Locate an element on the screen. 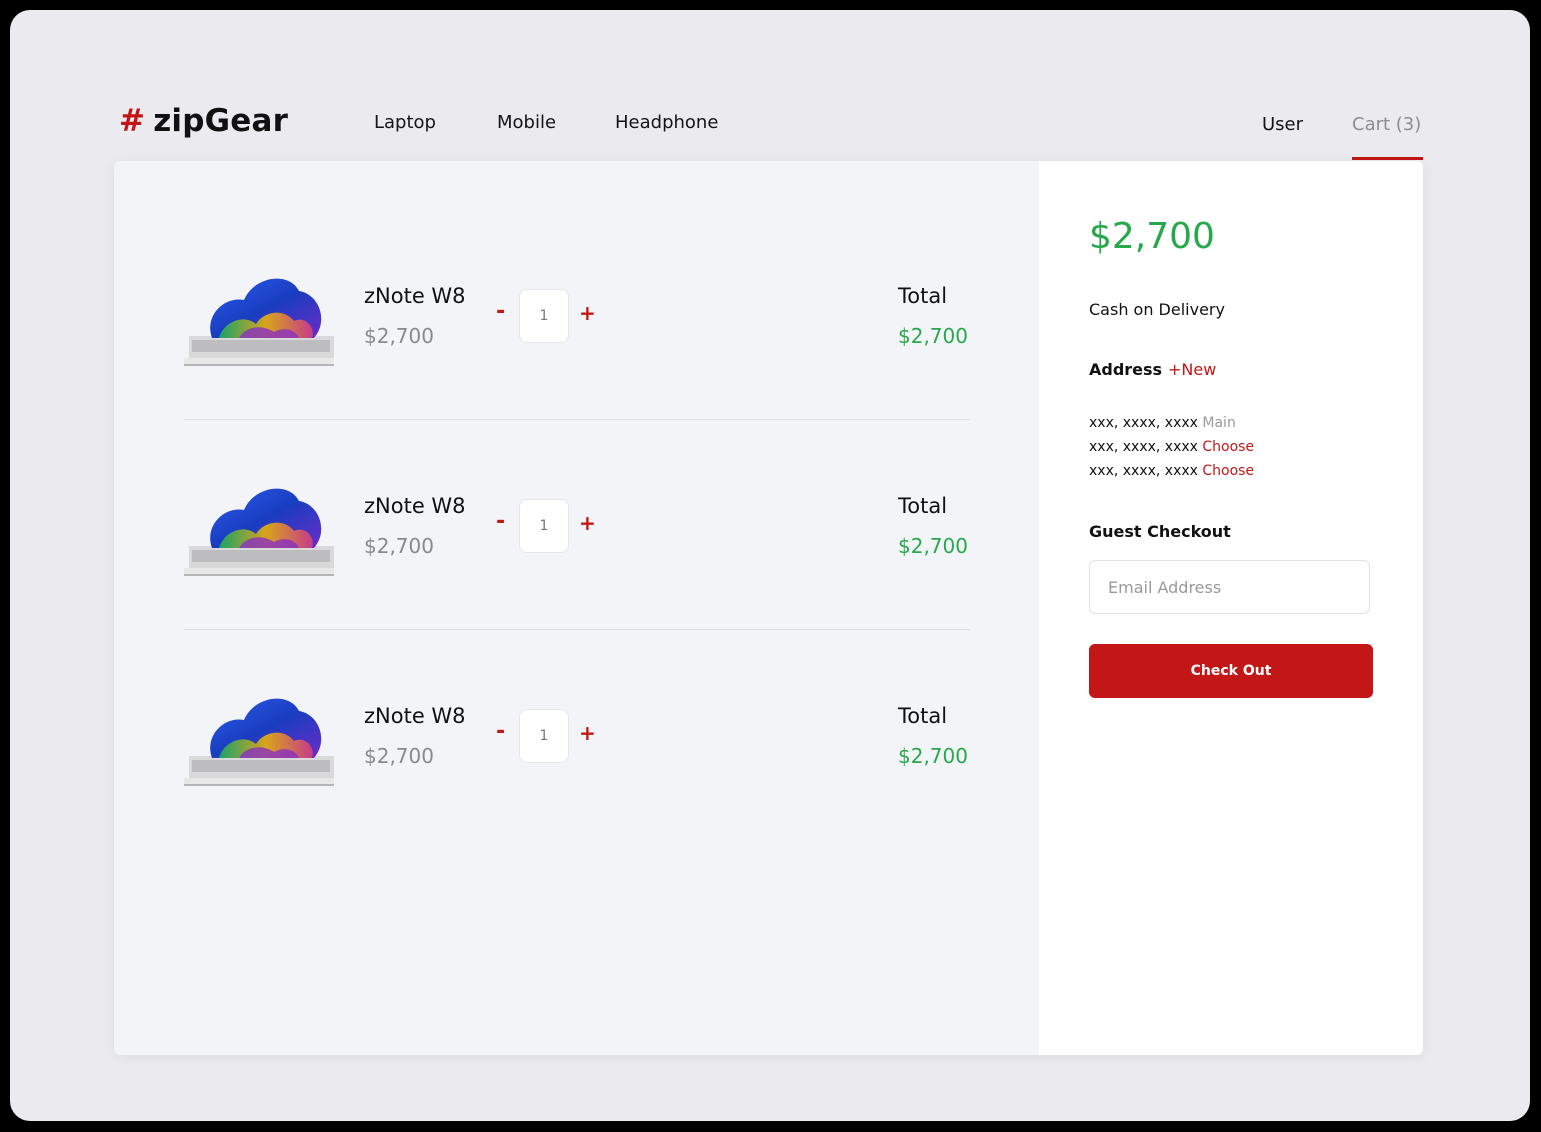 The height and width of the screenshot is (1132, 1541). address-item: xxx, xxxx, xxxx Main is located at coordinates (1162, 423).